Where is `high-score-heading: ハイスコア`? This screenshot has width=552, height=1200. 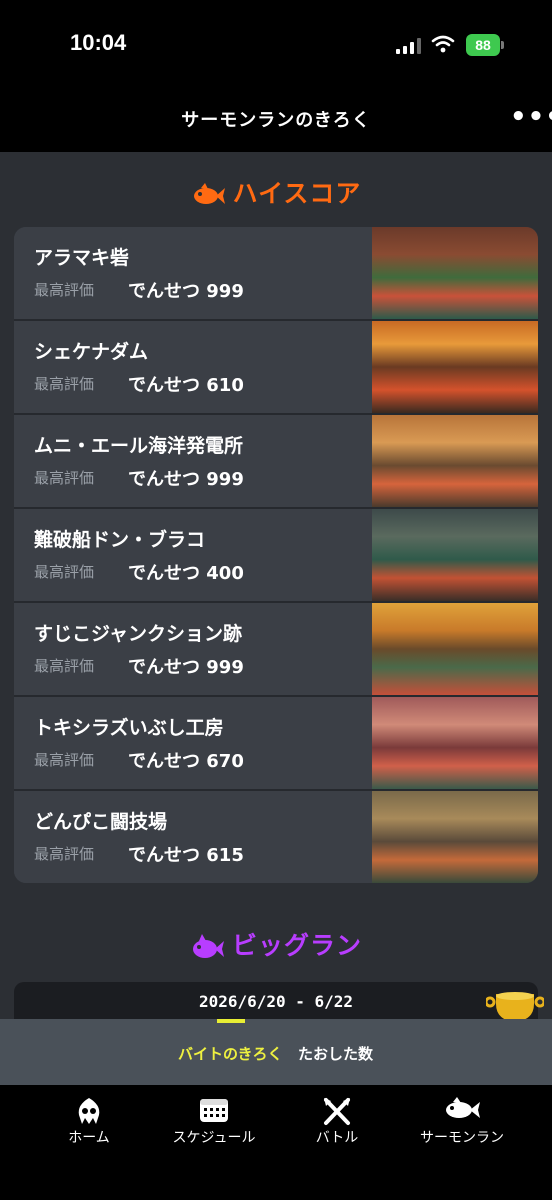
high-score-heading: ハイスコア is located at coordinates (276, 192).